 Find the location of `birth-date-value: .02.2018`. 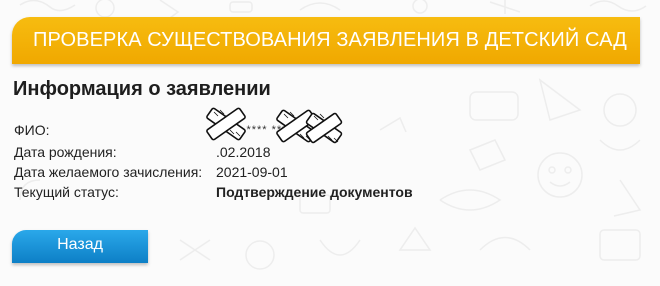

birth-date-value: .02.2018 is located at coordinates (243, 152).